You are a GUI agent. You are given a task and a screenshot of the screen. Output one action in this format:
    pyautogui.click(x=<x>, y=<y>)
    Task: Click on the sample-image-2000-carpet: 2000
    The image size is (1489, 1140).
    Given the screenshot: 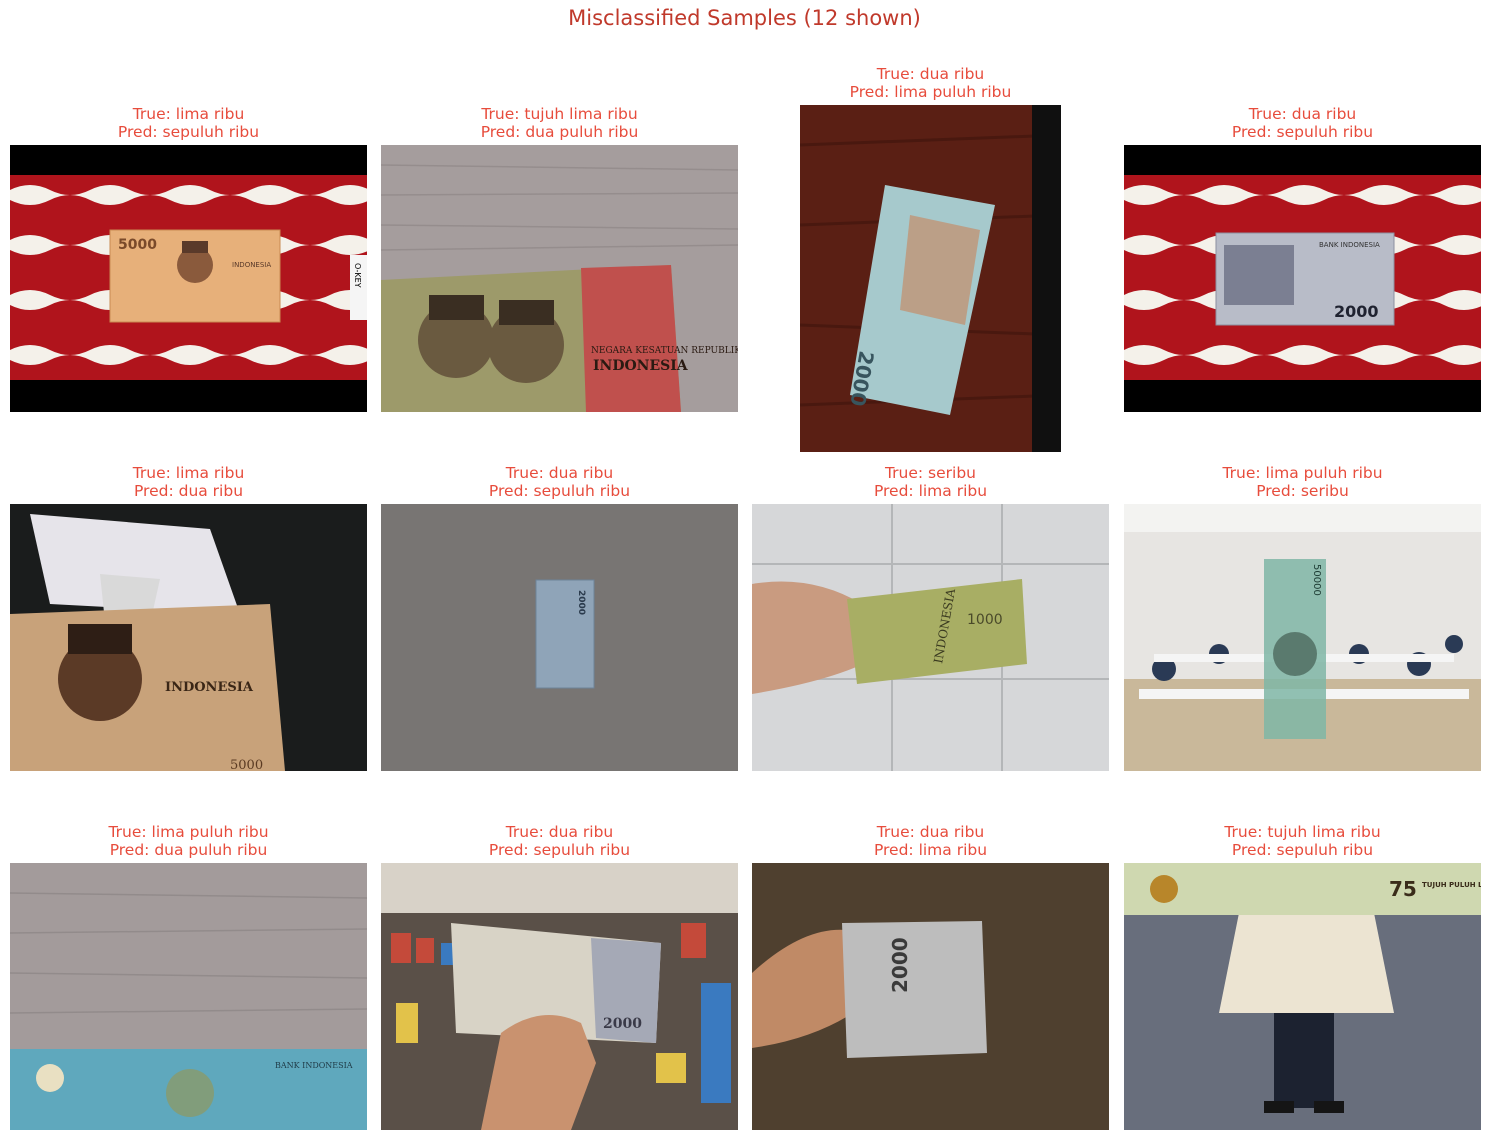 What is the action you would take?
    pyautogui.click(x=559, y=637)
    